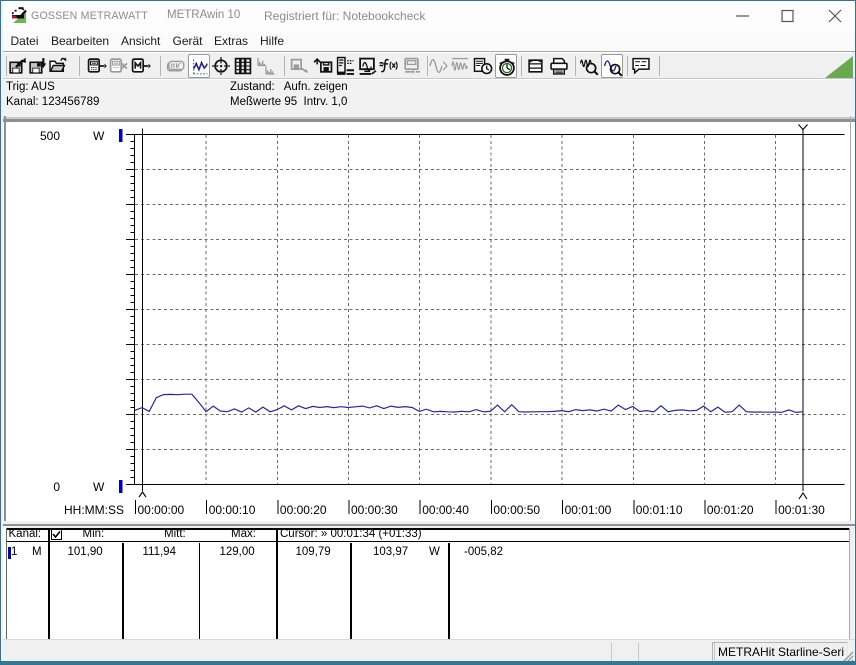  I want to click on svg-text: HH:MM:SS, so click(94, 510).